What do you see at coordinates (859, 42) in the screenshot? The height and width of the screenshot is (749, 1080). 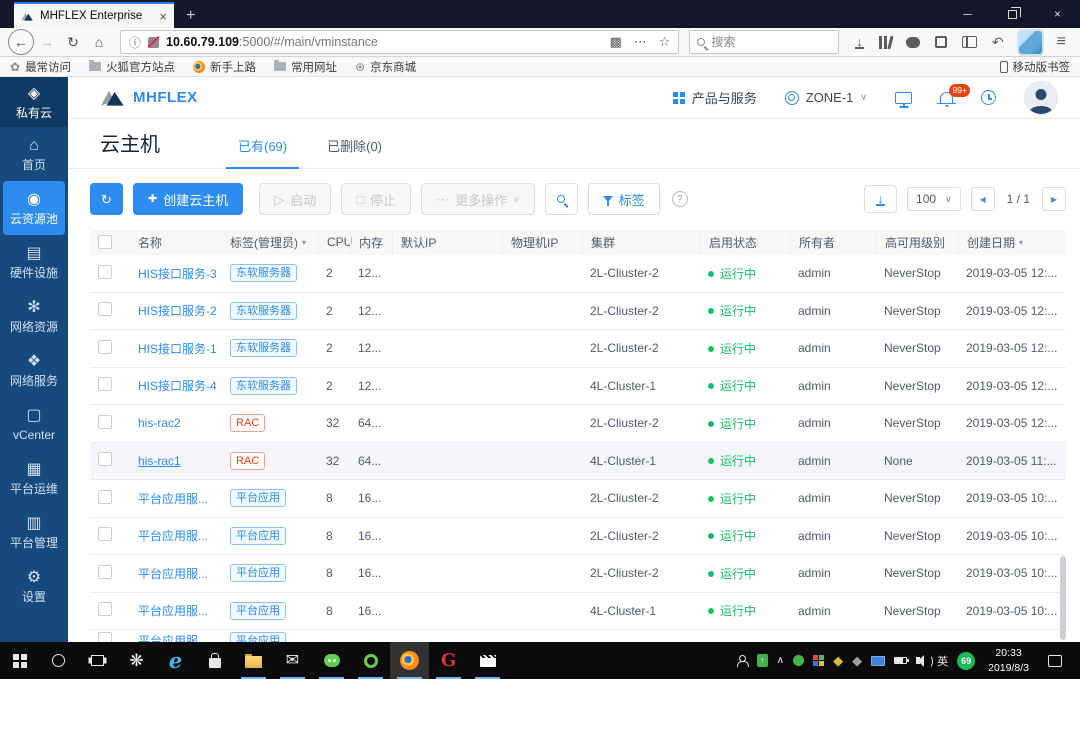 I see `downloads-icon: ↓` at bounding box center [859, 42].